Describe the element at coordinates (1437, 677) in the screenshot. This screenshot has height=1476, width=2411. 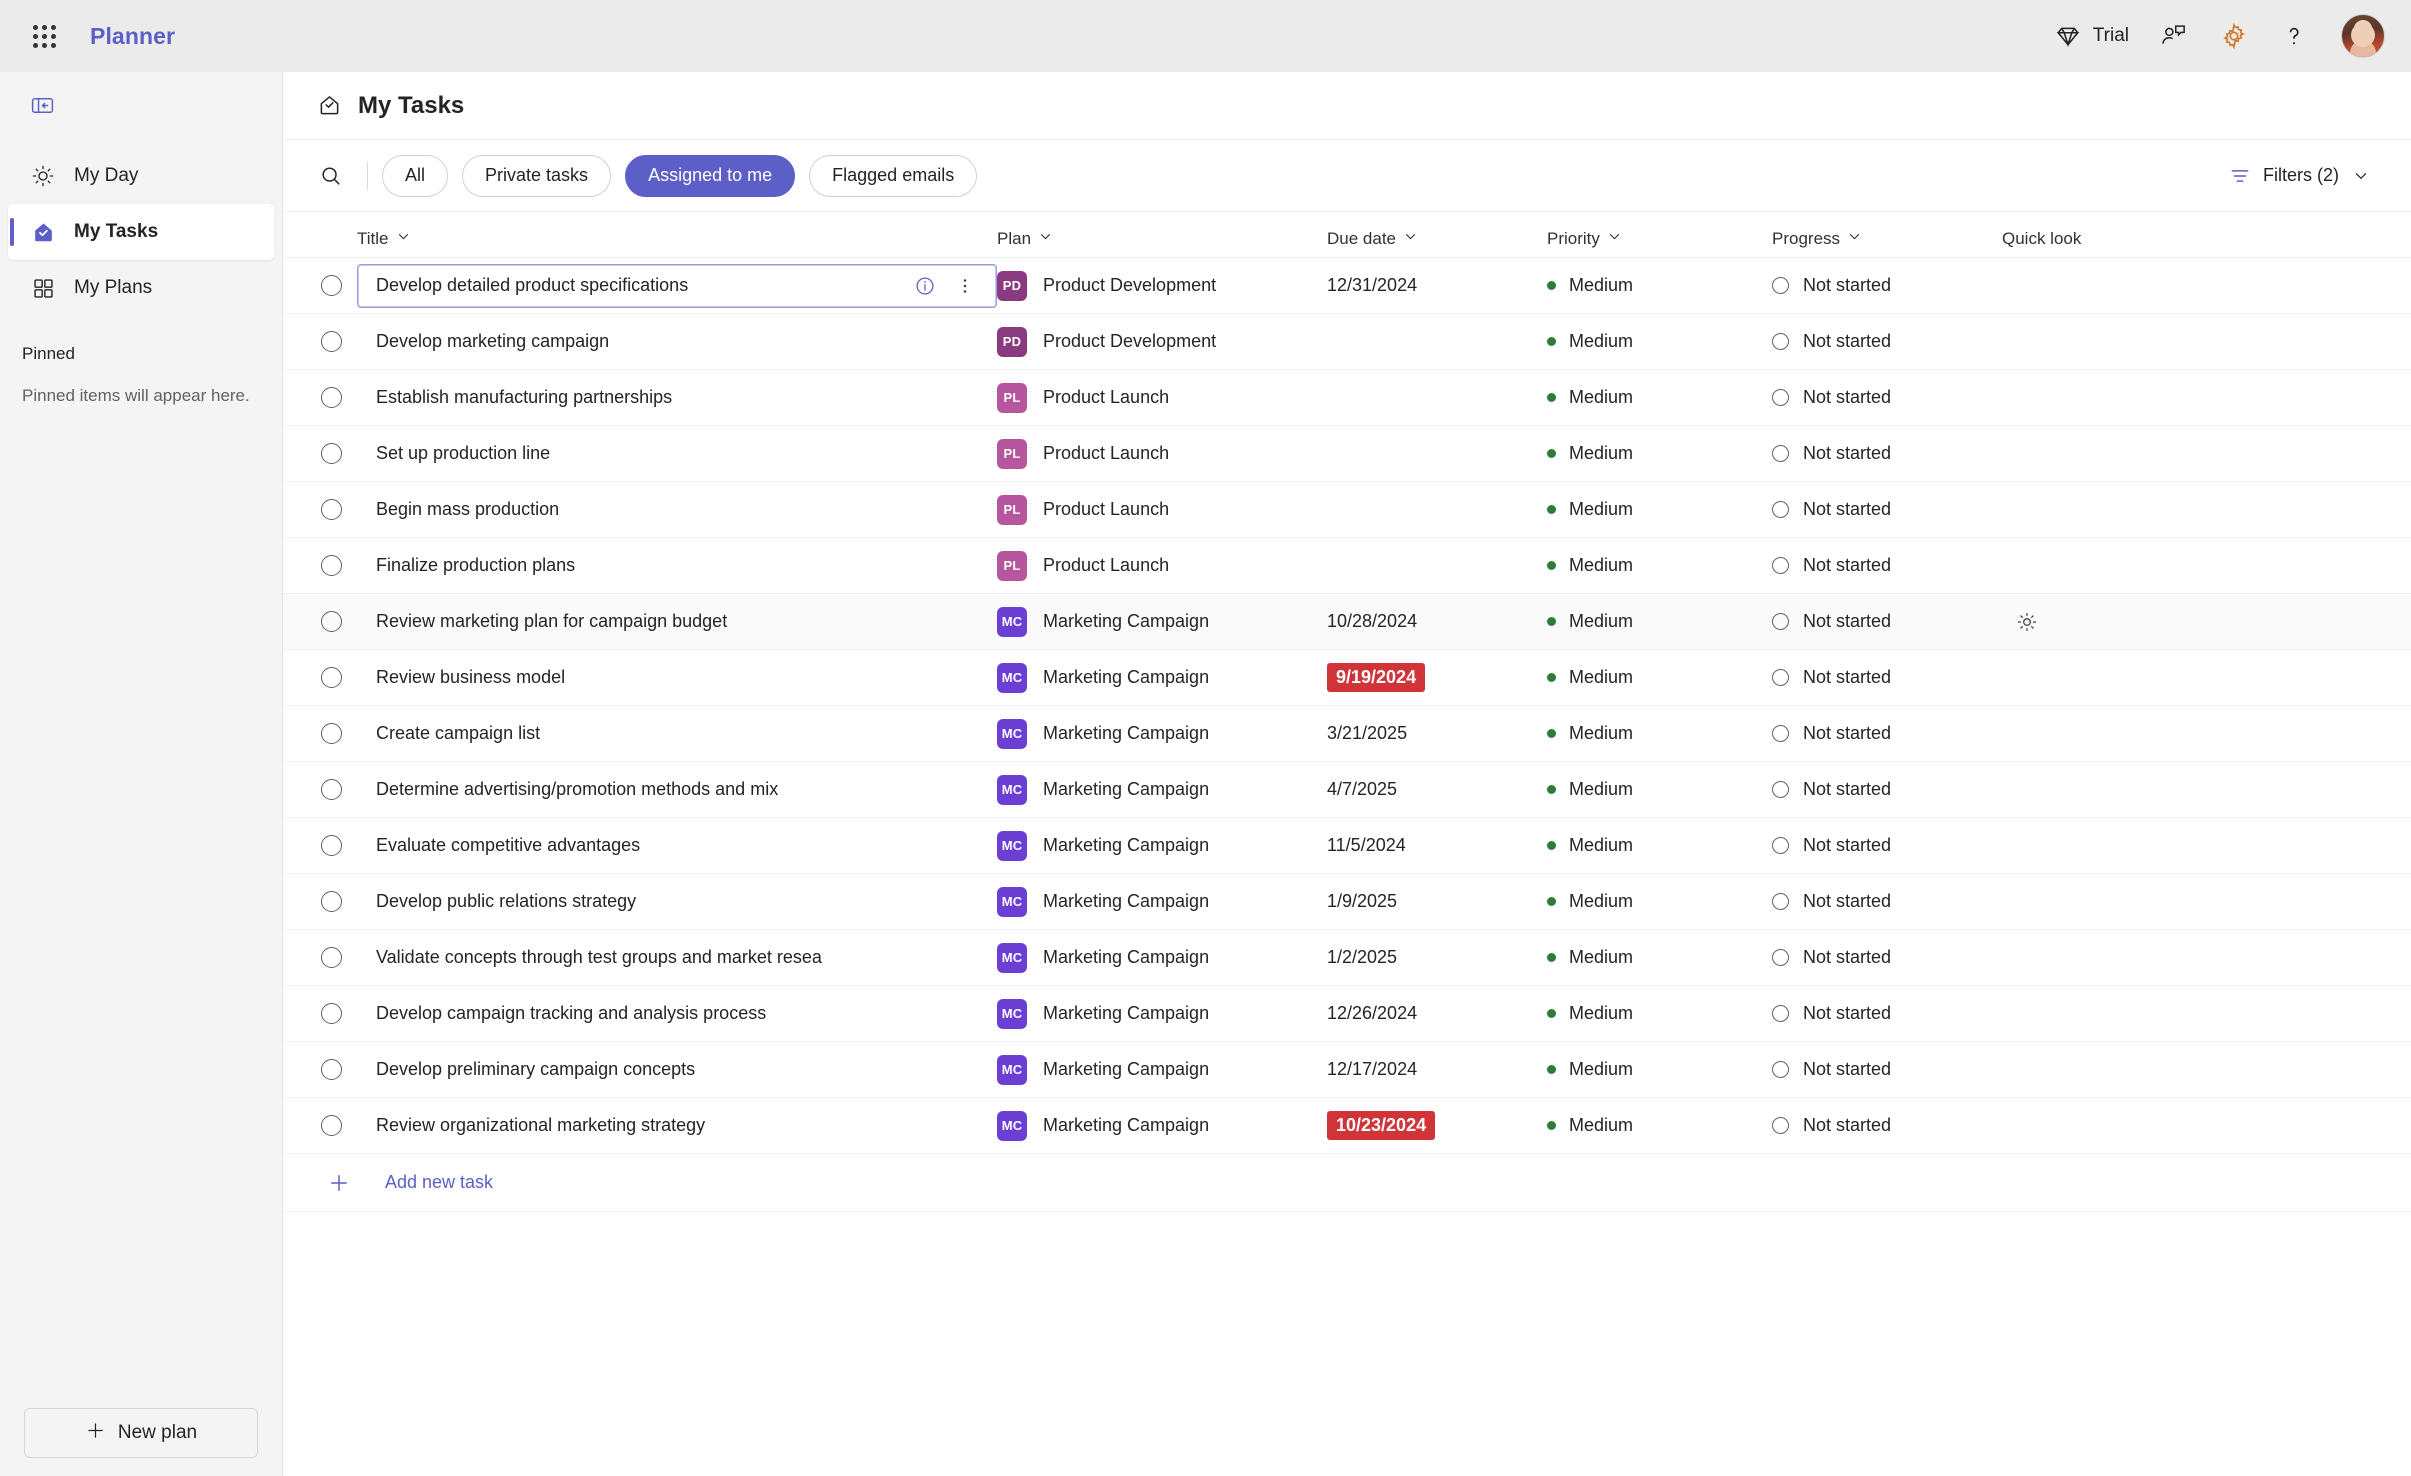
I see `task-due-date-cell: 9/19/2024` at that location.